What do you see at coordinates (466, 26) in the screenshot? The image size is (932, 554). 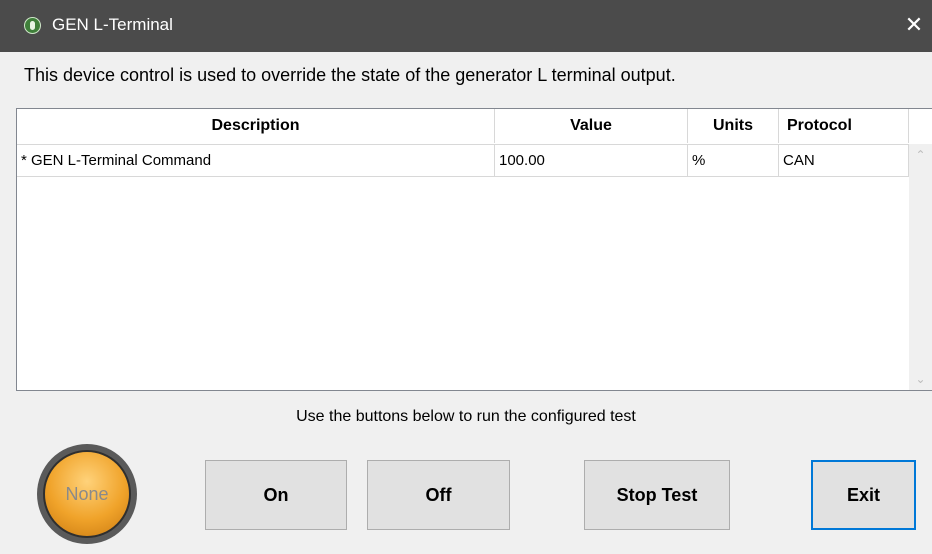 I see `title-bar: GEN L-Terminal ✕` at bounding box center [466, 26].